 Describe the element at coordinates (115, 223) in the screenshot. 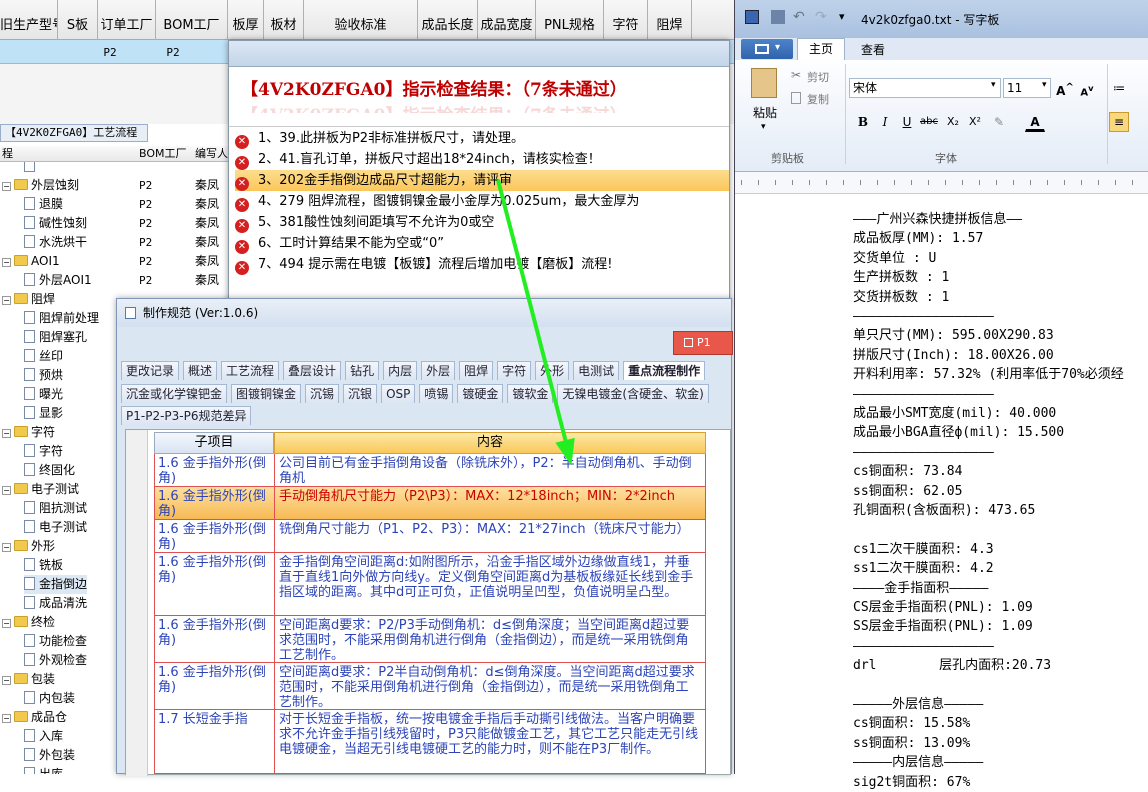

I see `tree-row: 碱性蚀刻 P2 秦凤` at that location.